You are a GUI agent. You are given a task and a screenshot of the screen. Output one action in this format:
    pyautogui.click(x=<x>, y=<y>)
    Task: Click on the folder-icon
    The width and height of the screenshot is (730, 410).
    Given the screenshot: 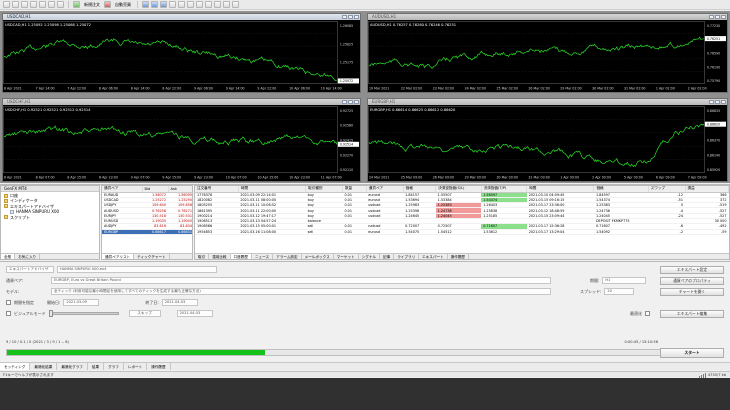 What is the action you would take?
    pyautogui.click(x=6, y=195)
    